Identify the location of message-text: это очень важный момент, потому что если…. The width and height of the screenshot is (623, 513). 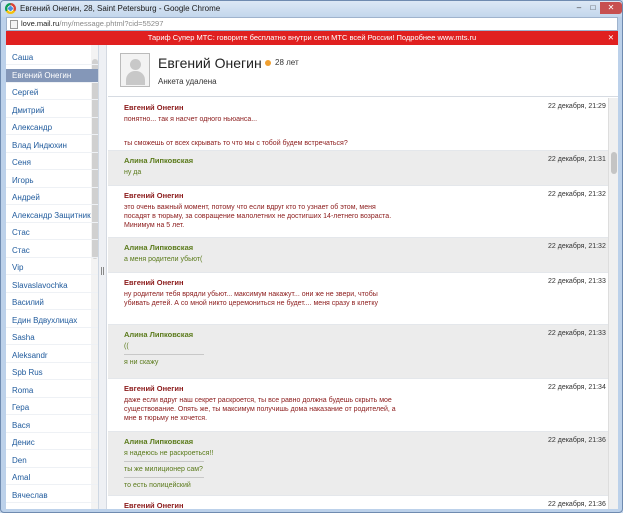
(250, 207).